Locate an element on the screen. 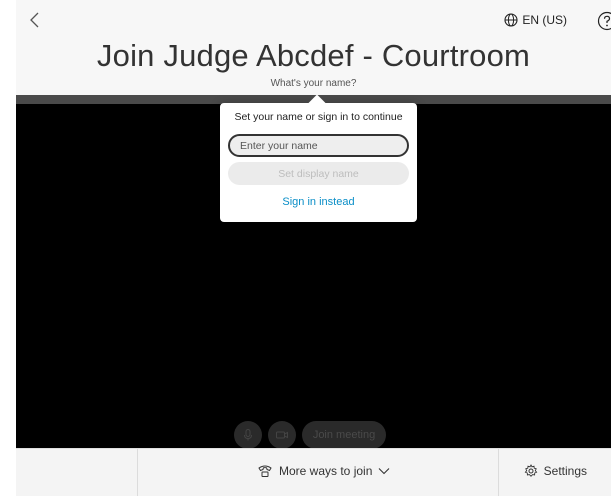 This screenshot has width=611, height=496. mute-button is located at coordinates (248, 435).